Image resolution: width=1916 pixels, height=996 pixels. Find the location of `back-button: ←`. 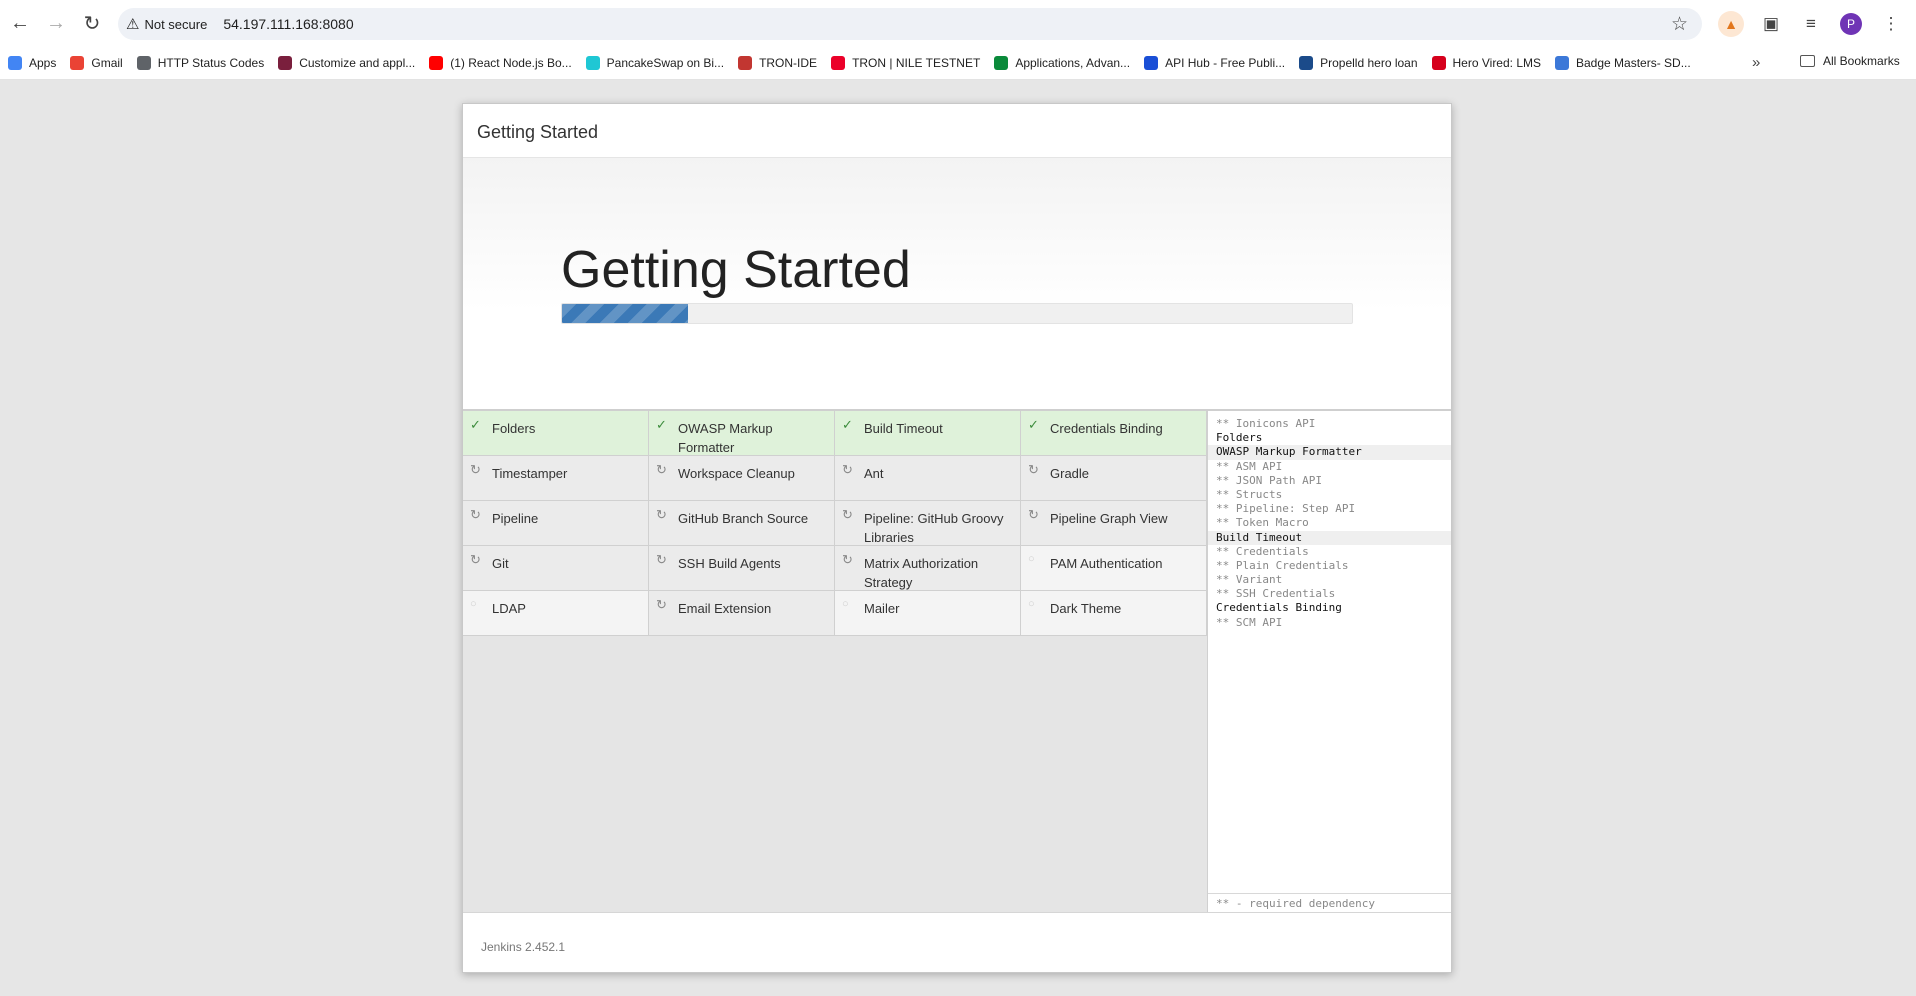

back-button: ← is located at coordinates (20, 23).